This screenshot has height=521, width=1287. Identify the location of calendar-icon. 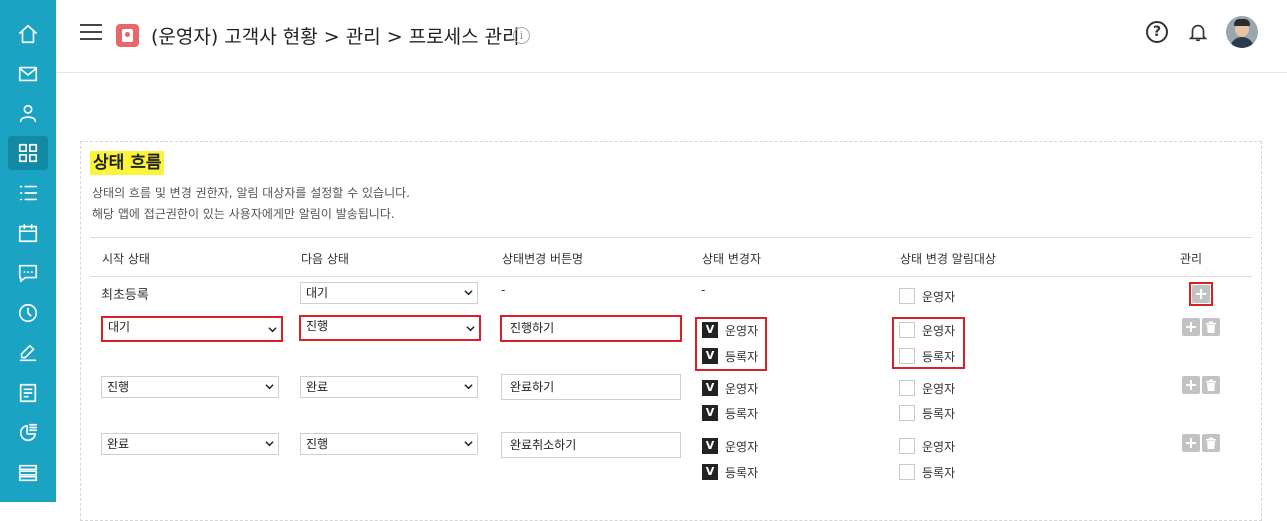
(28, 233).